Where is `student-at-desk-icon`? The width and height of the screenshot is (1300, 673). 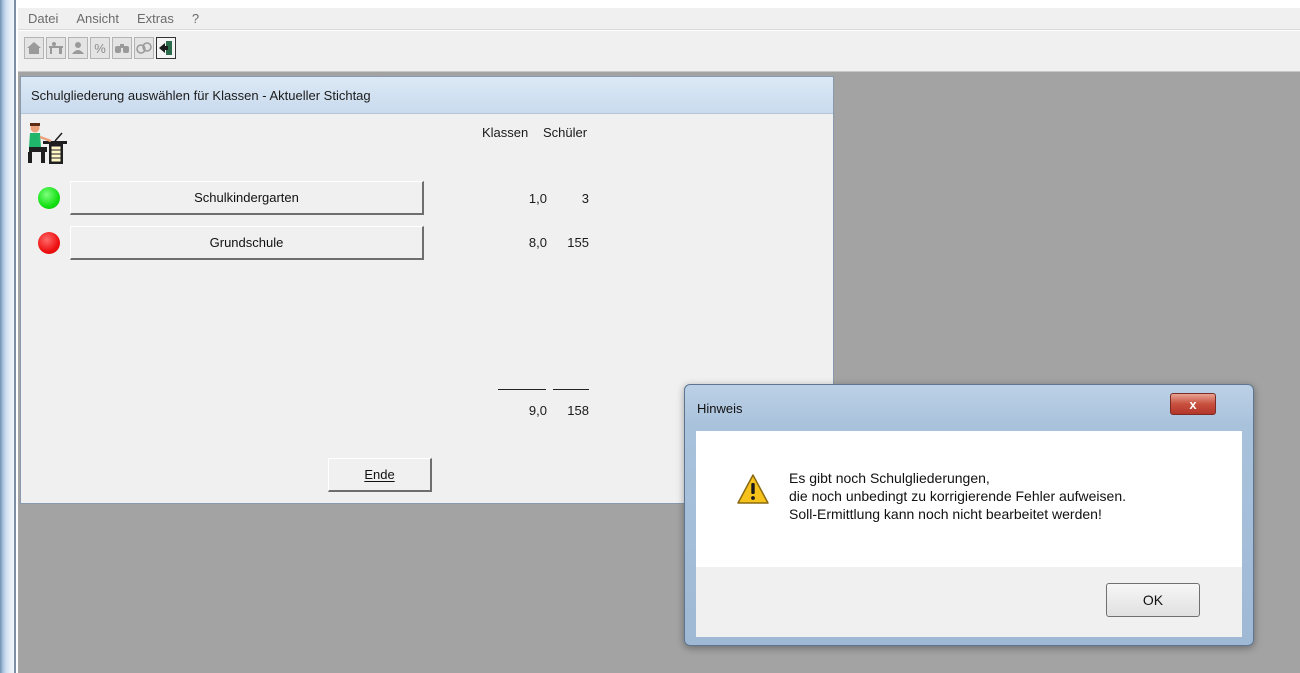 student-at-desk-icon is located at coordinates (48, 144).